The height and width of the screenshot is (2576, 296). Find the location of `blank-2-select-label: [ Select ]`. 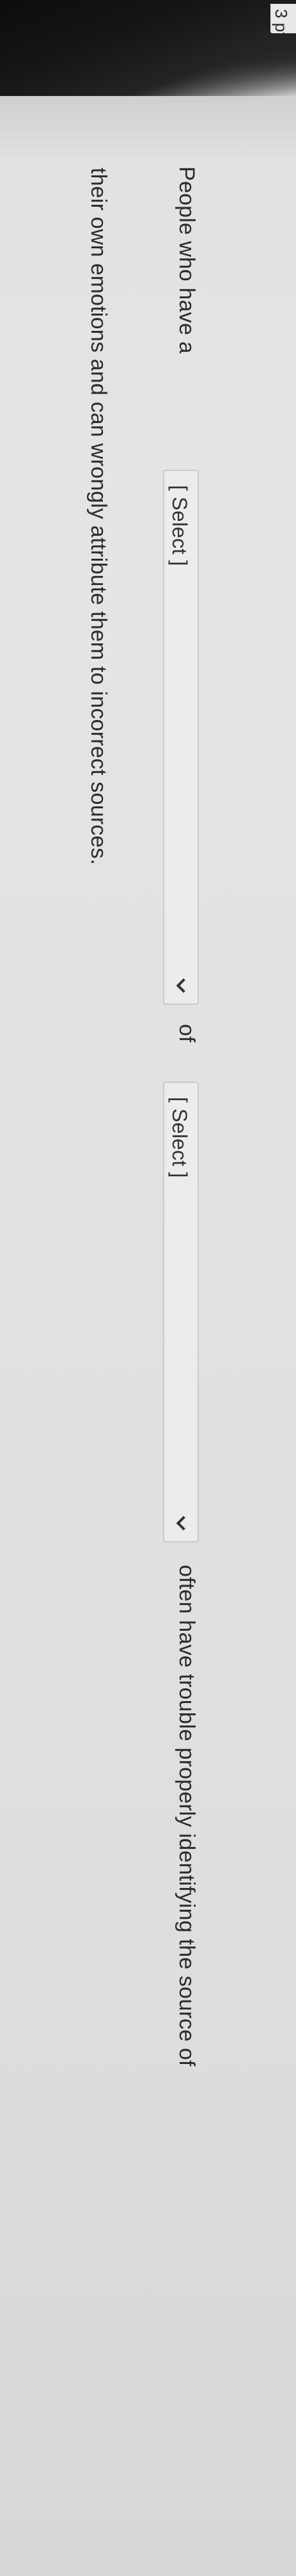

blank-2-select-label: [ Select ] is located at coordinates (179, 1137).